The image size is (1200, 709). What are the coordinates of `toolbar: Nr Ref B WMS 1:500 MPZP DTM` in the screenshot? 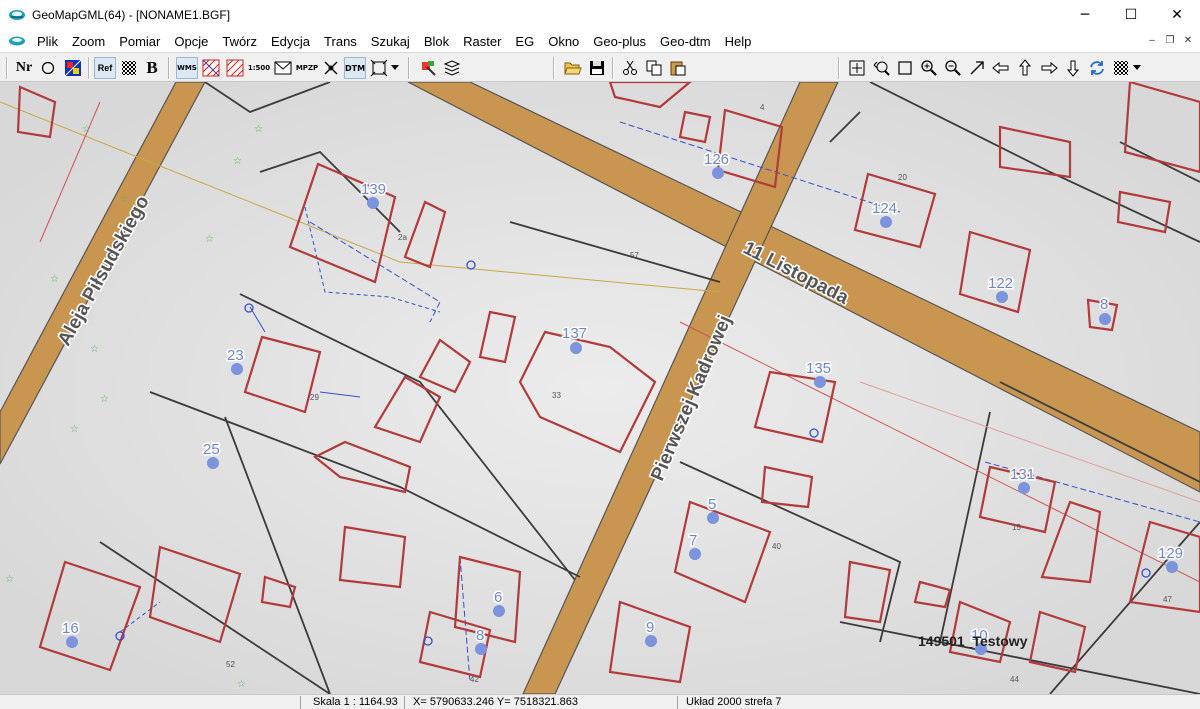 It's located at (600, 67).